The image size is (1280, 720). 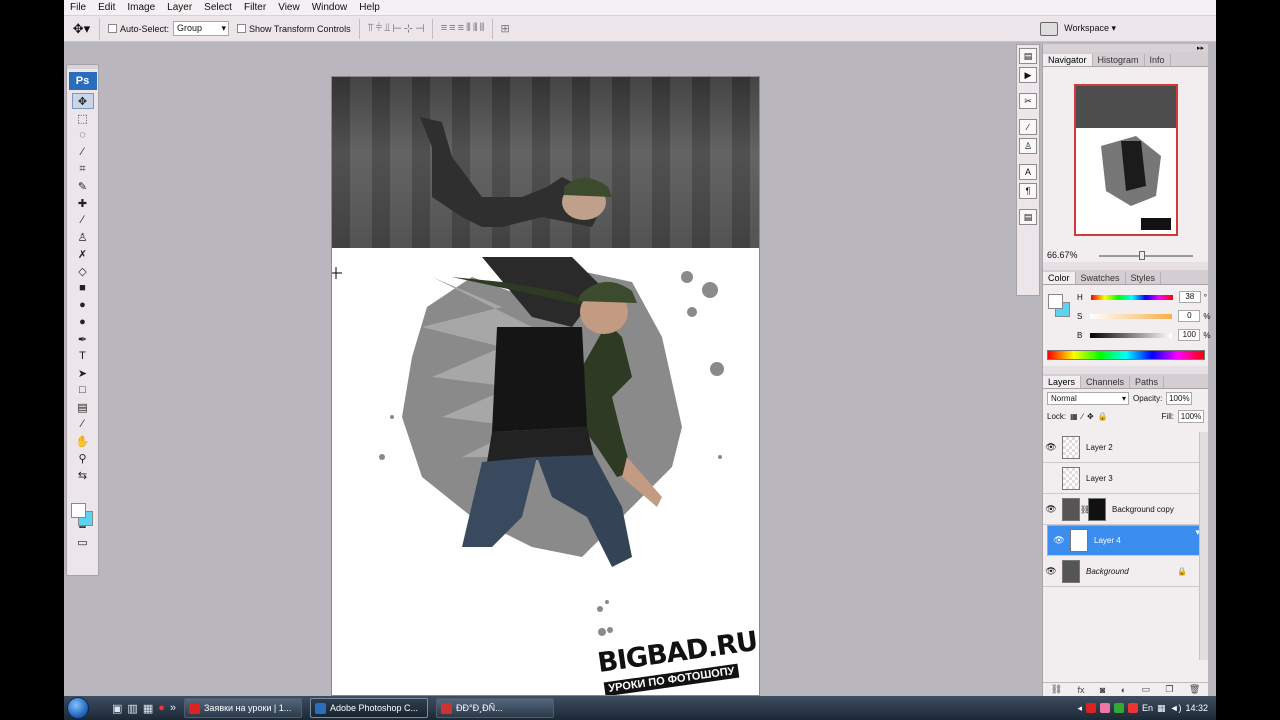 What do you see at coordinates (83, 373) in the screenshot?
I see `path-selection-tool: ➤` at bounding box center [83, 373].